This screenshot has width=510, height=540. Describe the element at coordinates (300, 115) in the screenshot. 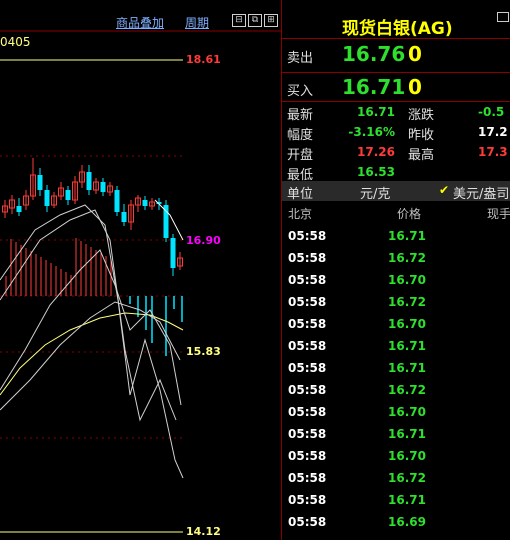

I see `quote-label: 最新` at that location.